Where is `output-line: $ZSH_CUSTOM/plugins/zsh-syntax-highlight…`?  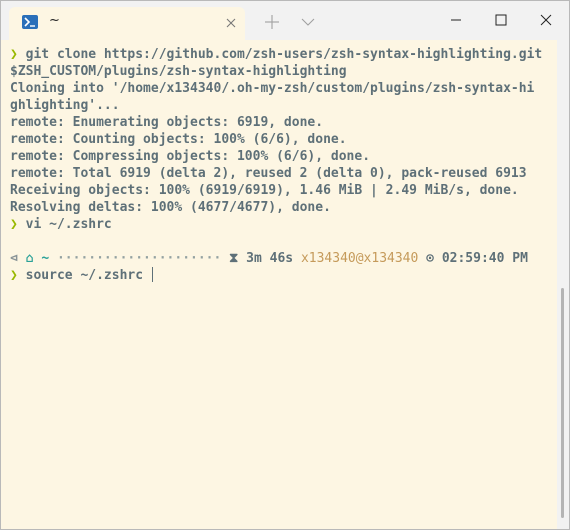
output-line: $ZSH_CUSTOM/plugins/zsh-syntax-highlight… is located at coordinates (178, 71).